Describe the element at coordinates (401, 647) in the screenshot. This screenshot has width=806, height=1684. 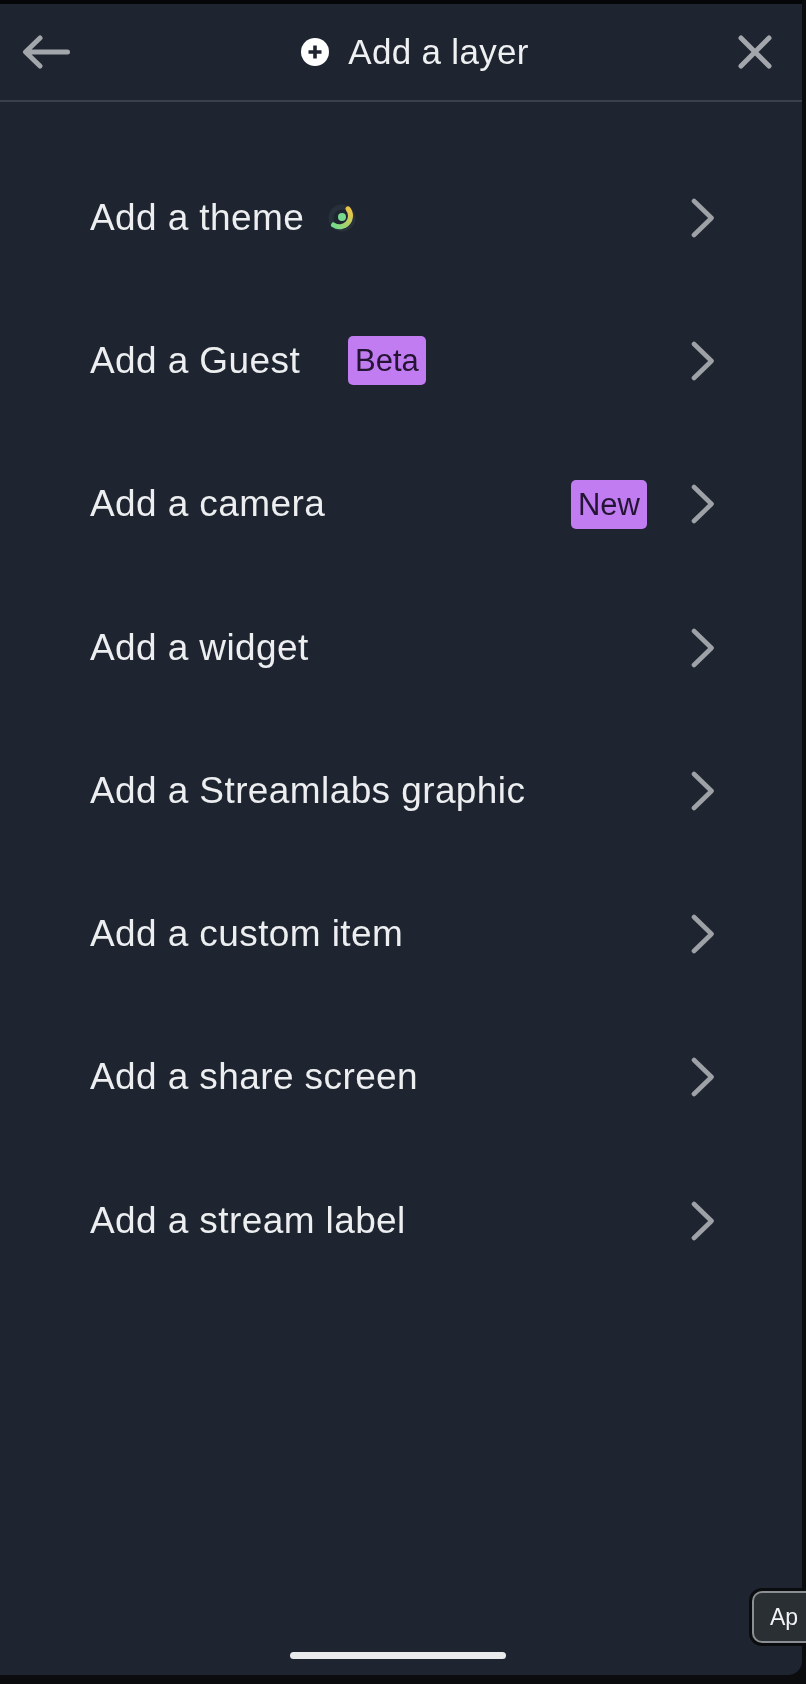
I see `menu-item: Add a widget` at that location.